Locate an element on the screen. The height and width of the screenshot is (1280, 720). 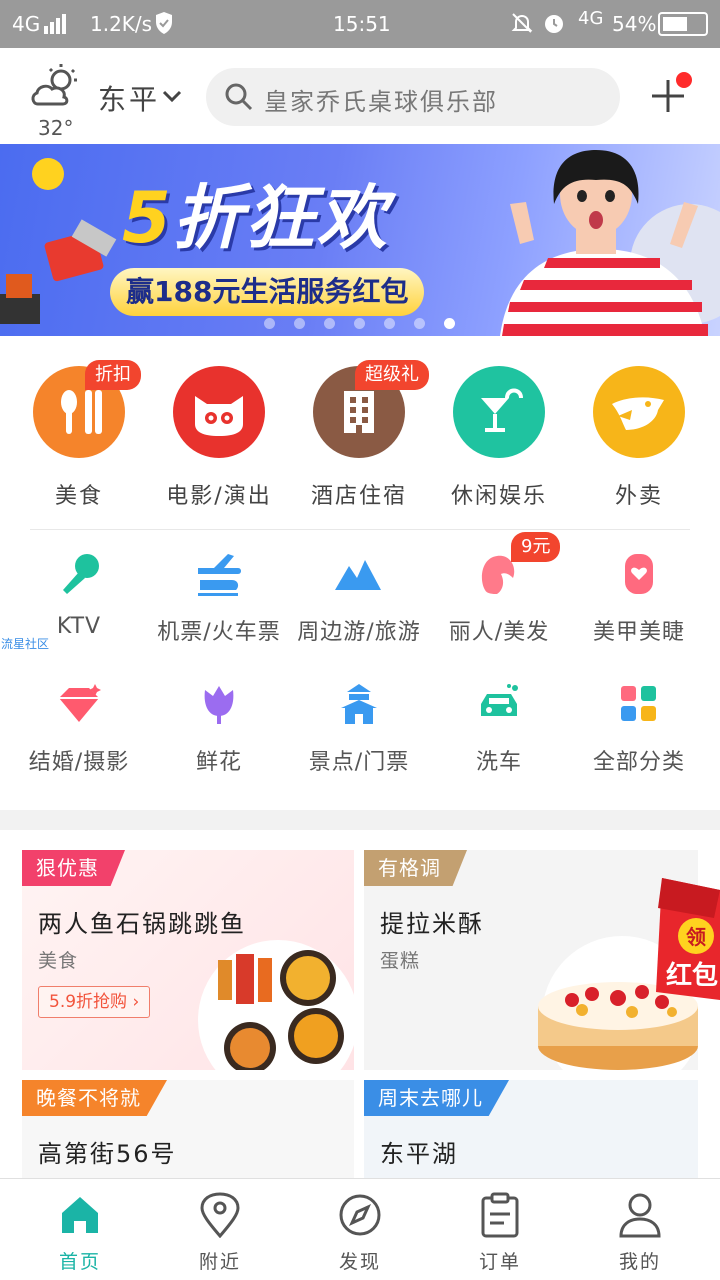
tab-nearby: 附近 is located at coordinates (220, 1232).